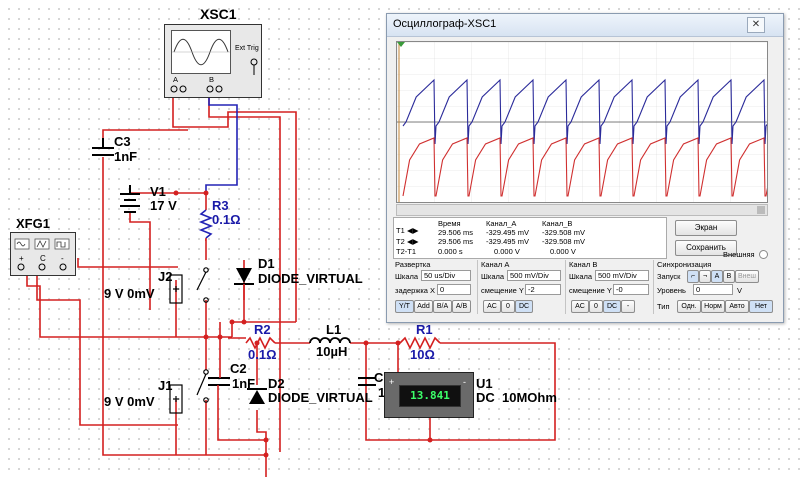 This screenshot has width=800, height=477. I want to click on channel-b-invert-button: -, so click(628, 306).